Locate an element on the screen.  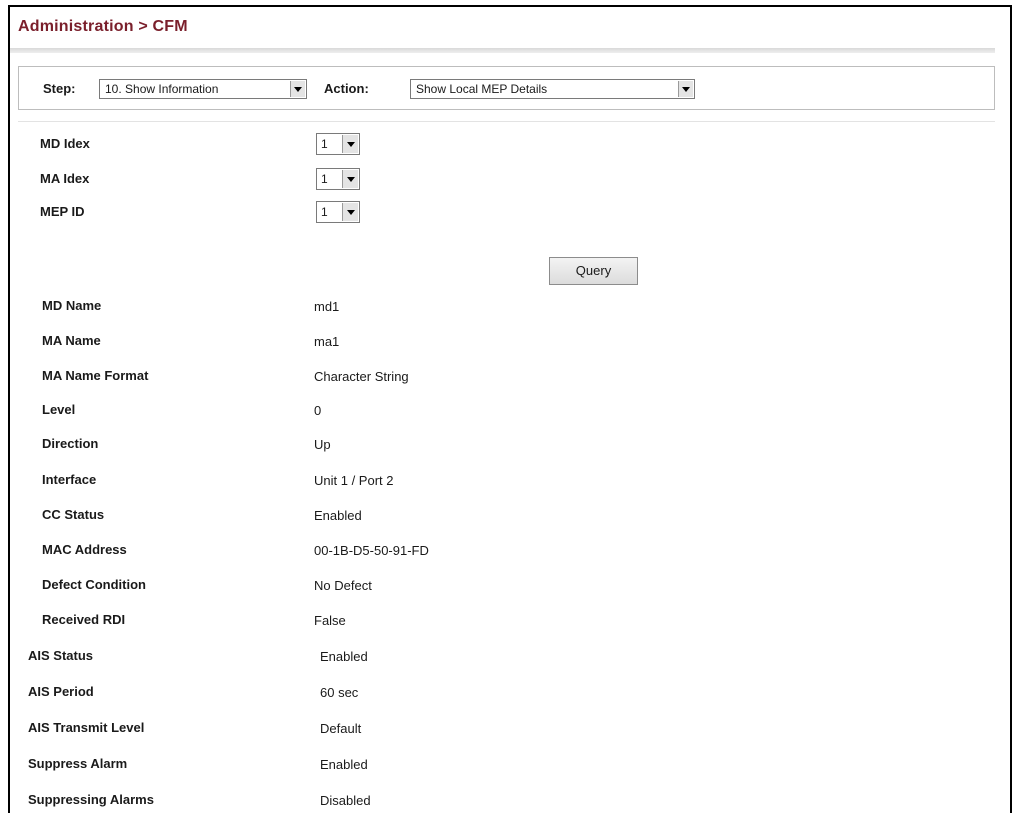
md-index-value: 1 is located at coordinates (324, 144).